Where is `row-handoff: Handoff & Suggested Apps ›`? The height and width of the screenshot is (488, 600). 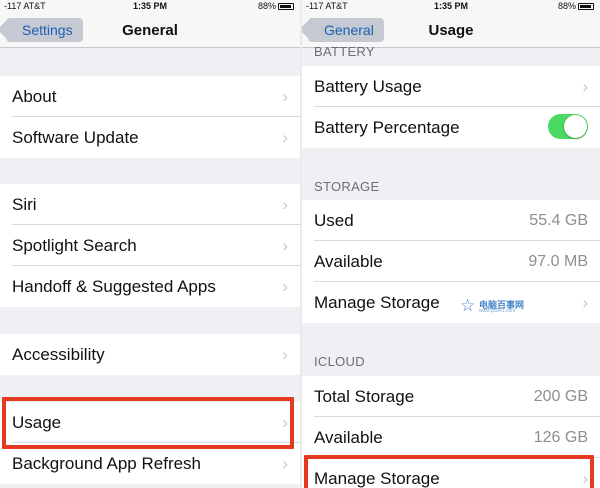 row-handoff: Handoff & Suggested Apps › is located at coordinates (150, 286).